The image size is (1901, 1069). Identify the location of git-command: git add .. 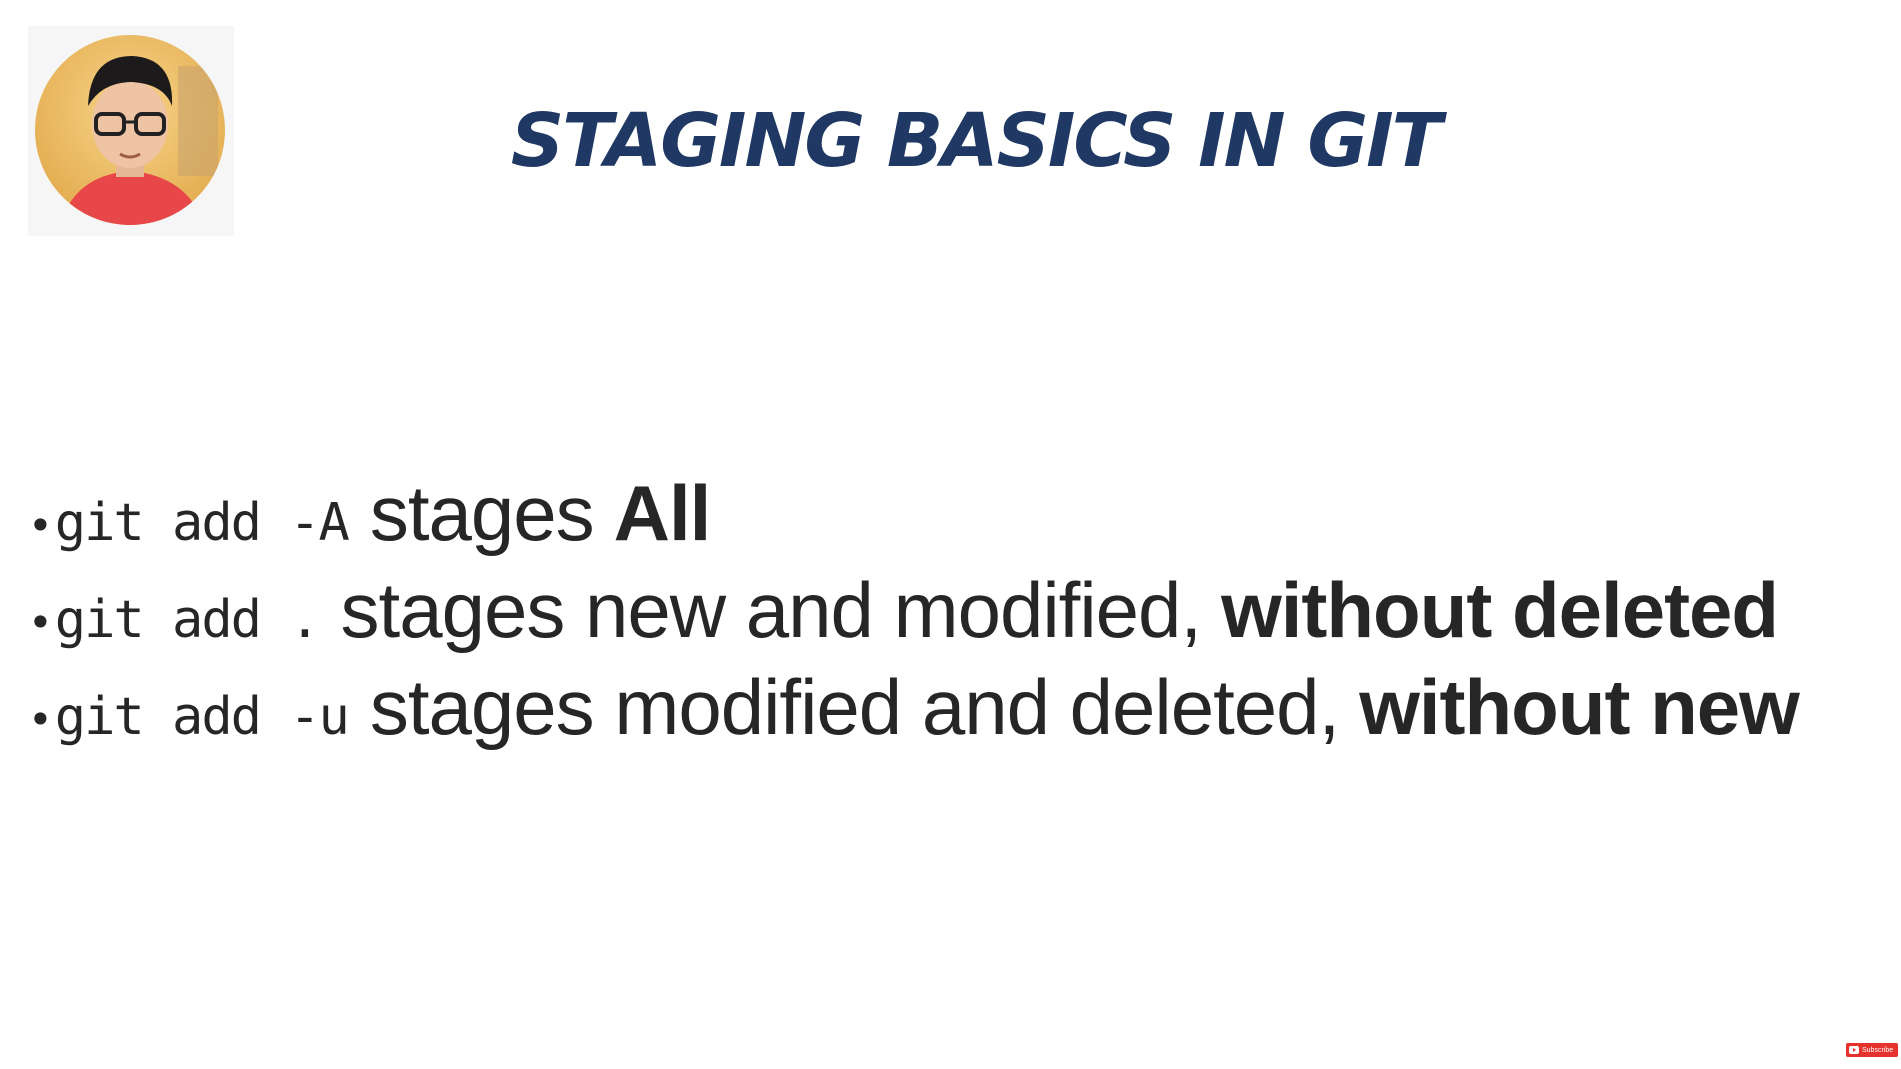
(187, 620).